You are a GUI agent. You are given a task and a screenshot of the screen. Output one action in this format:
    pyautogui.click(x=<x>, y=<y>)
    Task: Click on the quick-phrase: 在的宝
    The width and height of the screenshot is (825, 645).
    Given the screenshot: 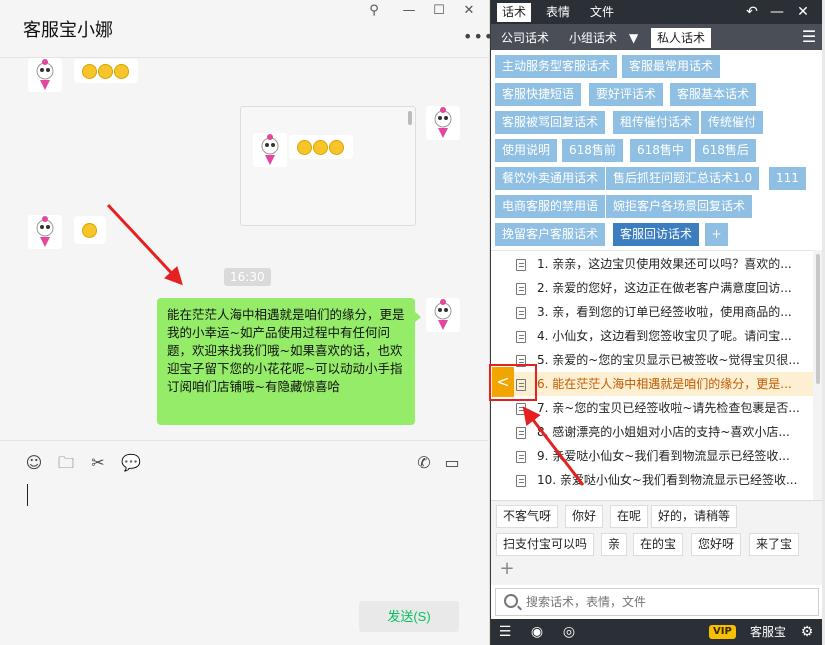 What is the action you would take?
    pyautogui.click(x=658, y=544)
    